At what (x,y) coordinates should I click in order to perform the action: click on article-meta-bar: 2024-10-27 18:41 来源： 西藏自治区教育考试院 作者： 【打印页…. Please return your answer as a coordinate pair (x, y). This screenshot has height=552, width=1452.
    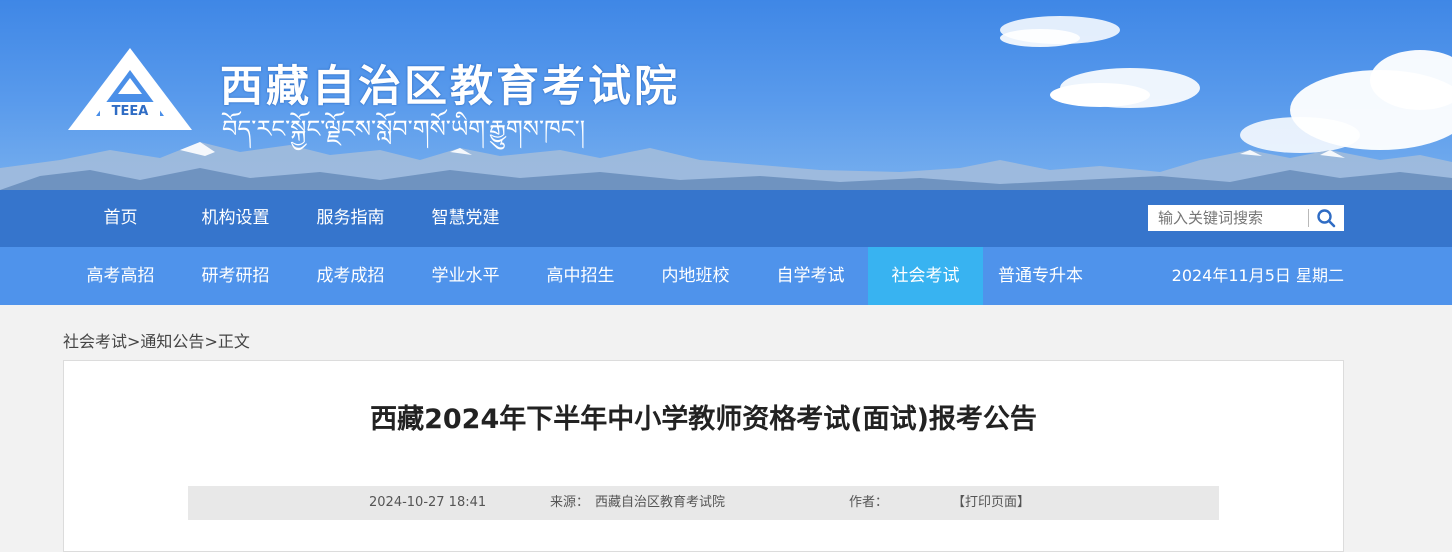
    Looking at the image, I should click on (703, 503).